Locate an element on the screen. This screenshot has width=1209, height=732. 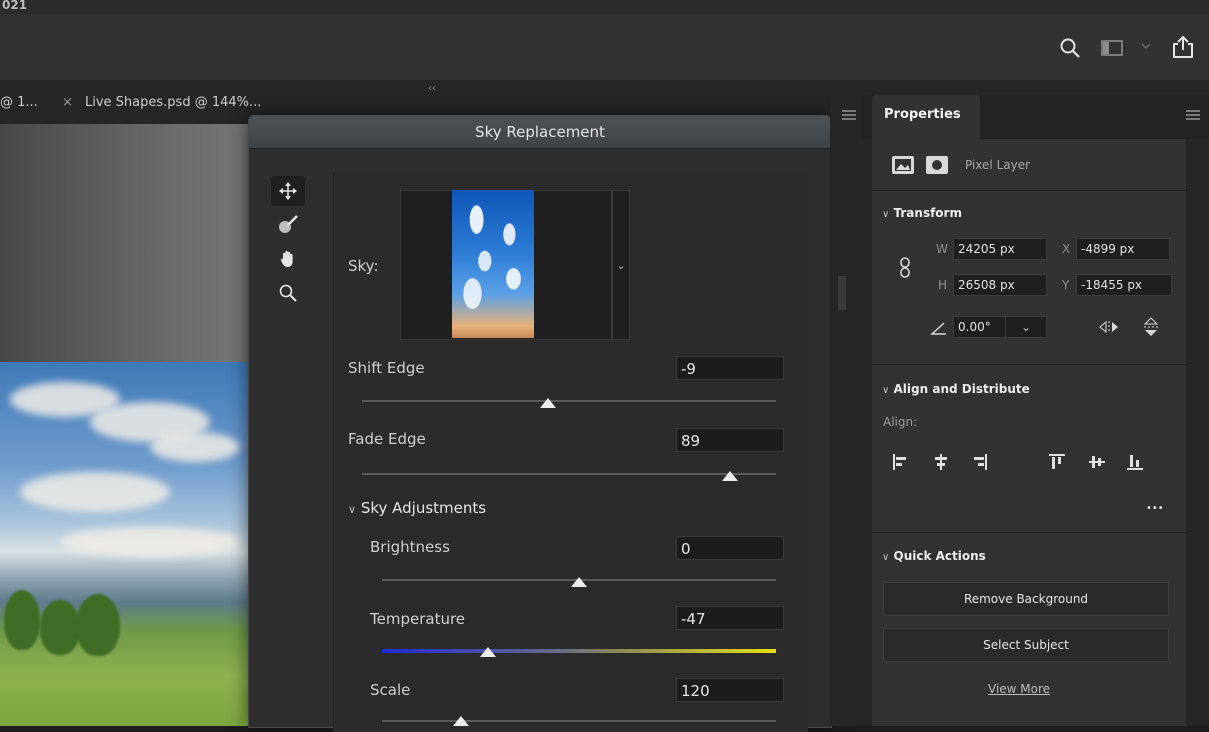
temperature-input: -47 is located at coordinates (730, 618).